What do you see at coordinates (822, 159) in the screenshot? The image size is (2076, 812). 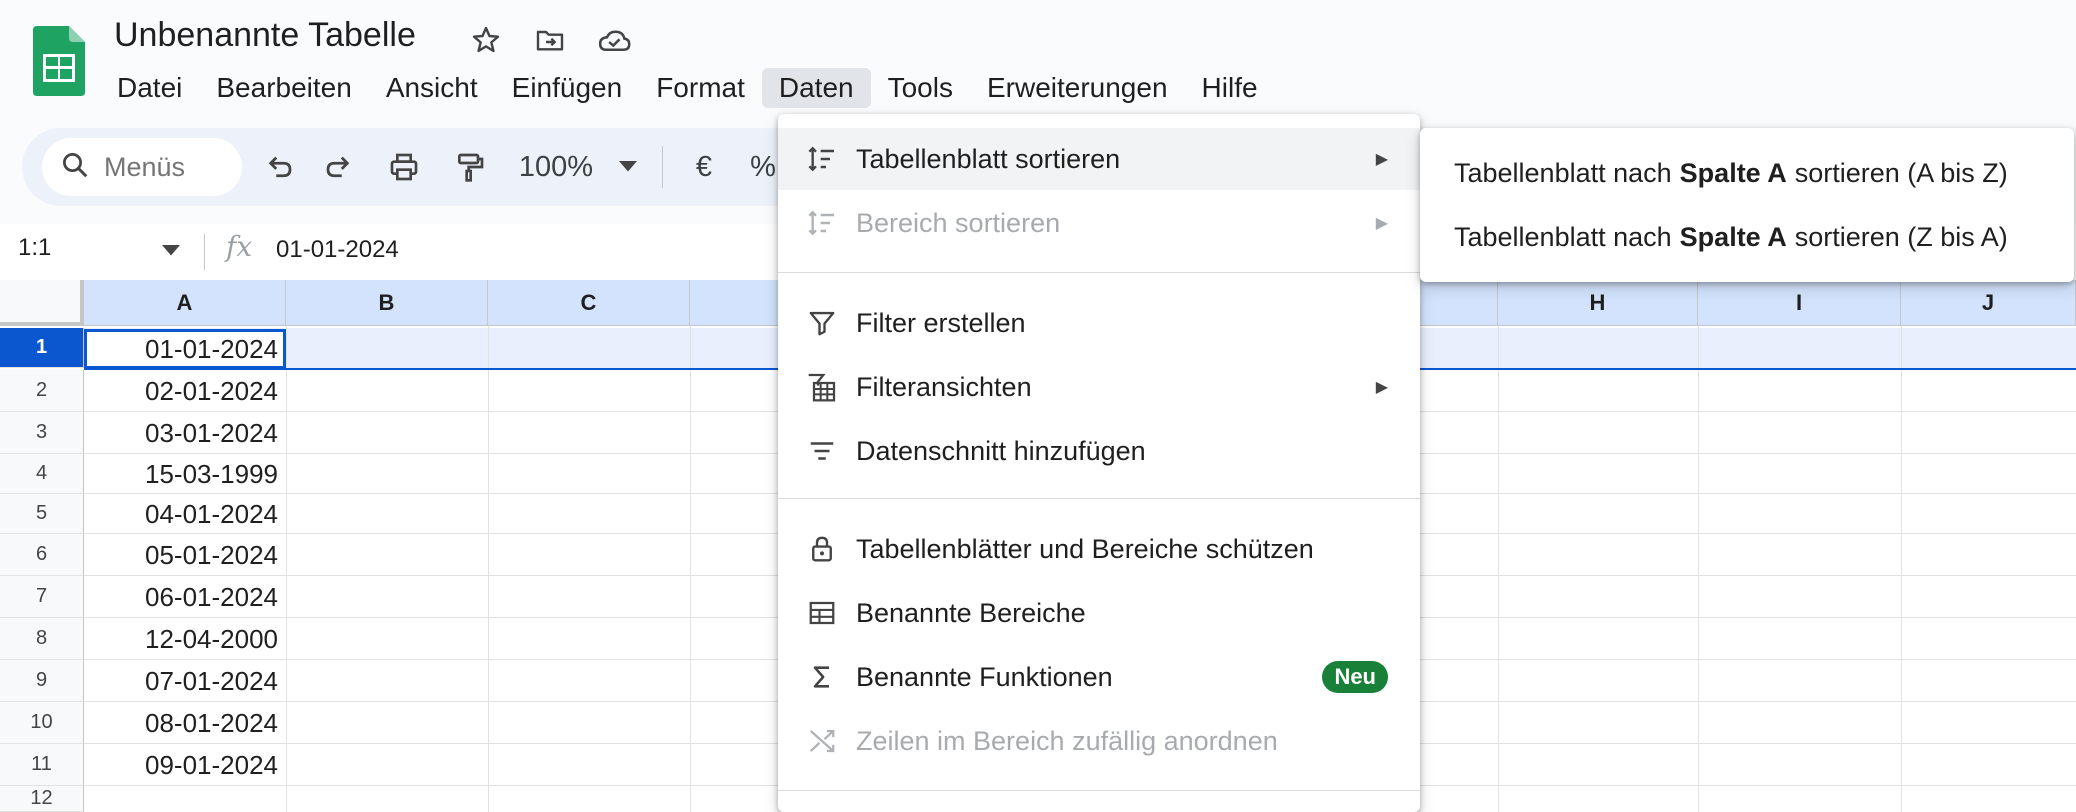 I see `sort-icon` at bounding box center [822, 159].